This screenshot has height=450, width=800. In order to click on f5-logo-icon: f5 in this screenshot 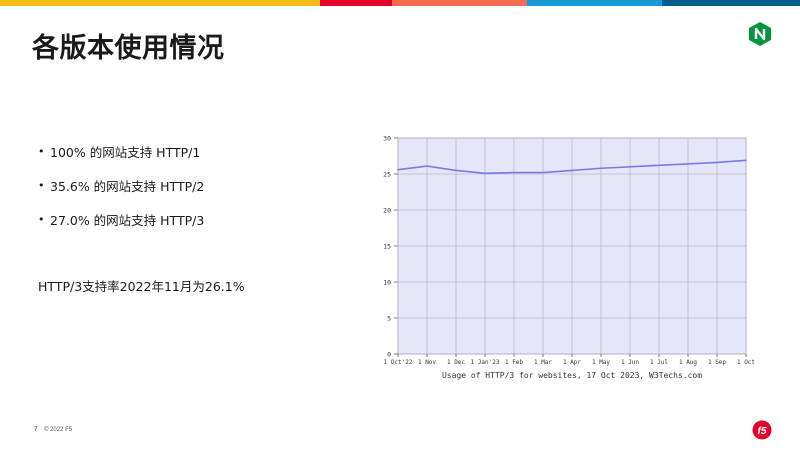, I will do `click(762, 430)`.